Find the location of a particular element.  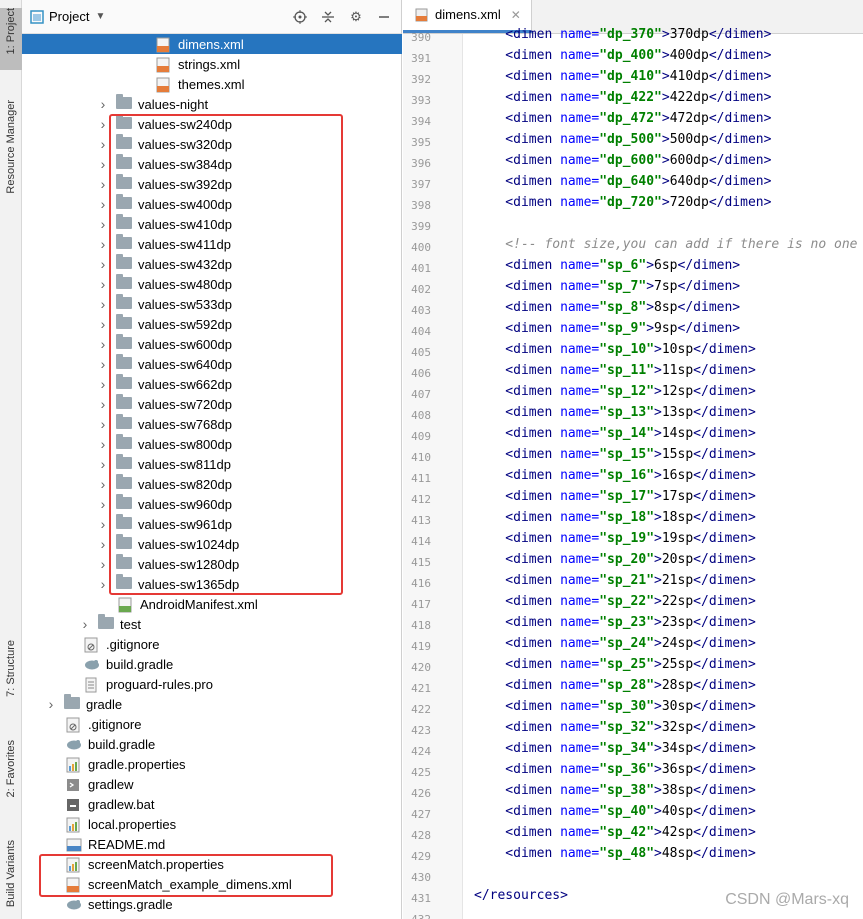

code-line: <dimen name="sp_30">30sp</dimen> is located at coordinates (615, 706).